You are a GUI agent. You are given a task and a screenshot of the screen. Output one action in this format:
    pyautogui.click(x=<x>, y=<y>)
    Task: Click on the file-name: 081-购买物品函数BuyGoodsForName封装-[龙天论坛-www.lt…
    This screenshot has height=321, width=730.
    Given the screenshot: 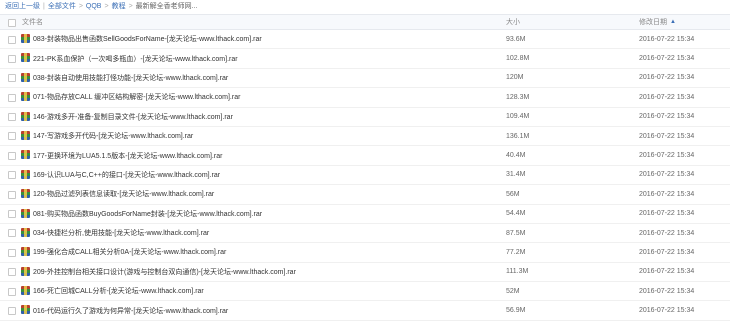 What is the action you would take?
    pyautogui.click(x=147, y=214)
    